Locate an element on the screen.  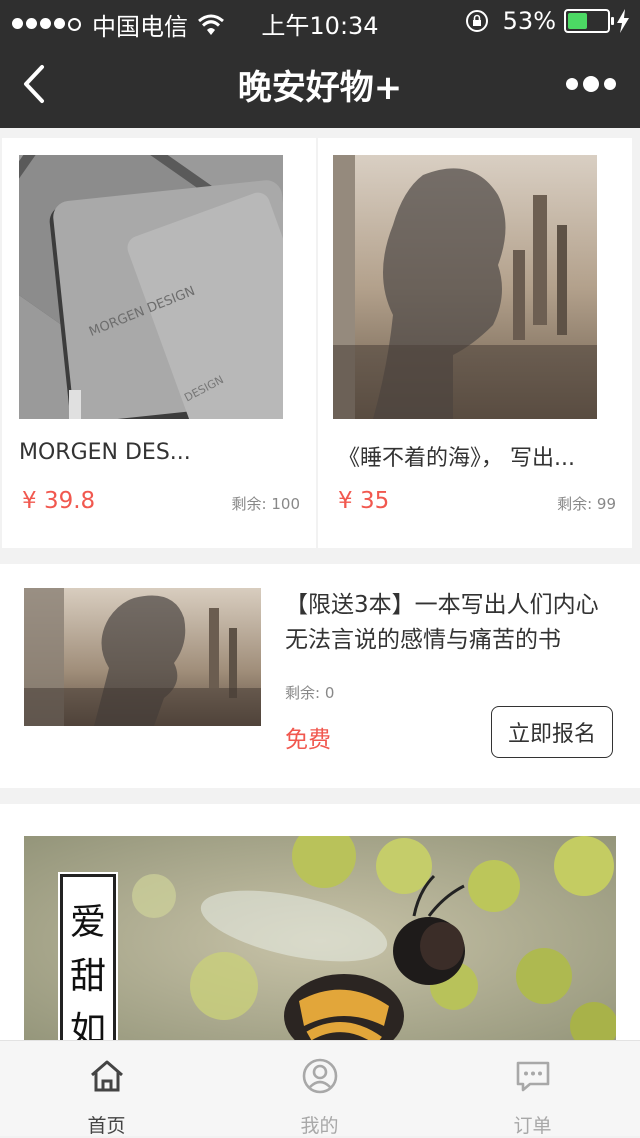
battery-icon is located at coordinates (589, 21).